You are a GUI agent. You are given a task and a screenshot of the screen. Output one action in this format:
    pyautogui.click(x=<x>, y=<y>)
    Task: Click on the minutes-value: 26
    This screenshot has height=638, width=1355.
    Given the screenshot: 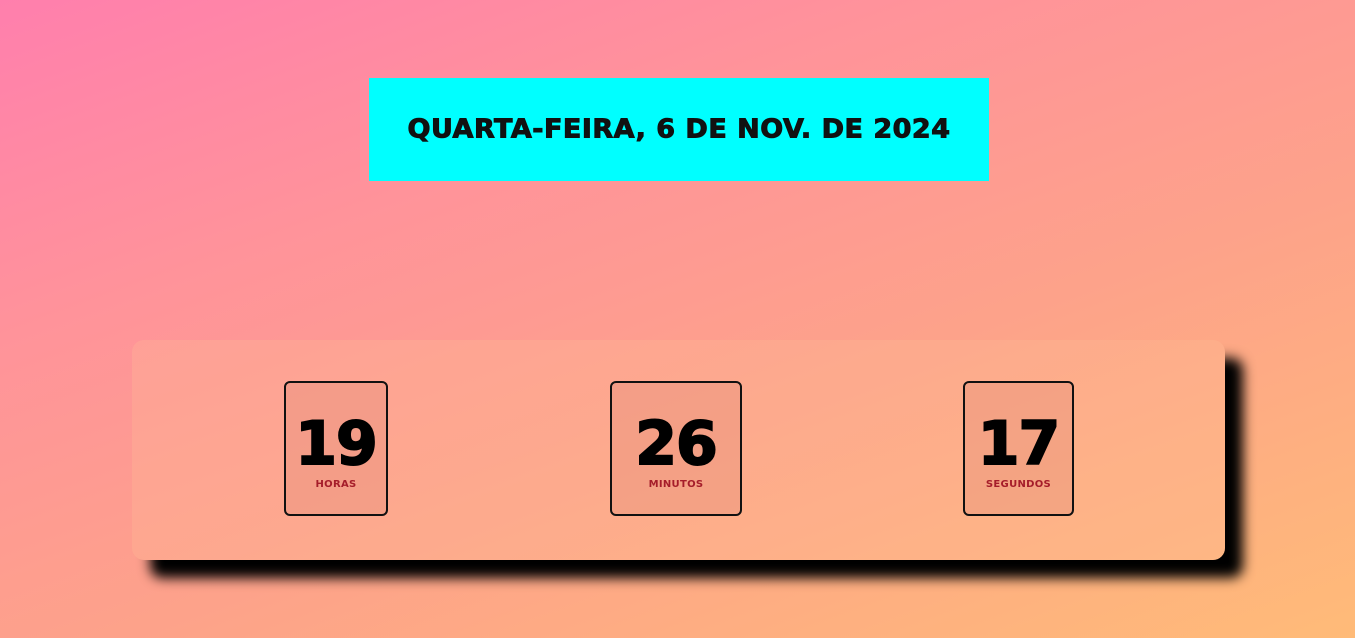 What is the action you would take?
    pyautogui.click(x=676, y=444)
    